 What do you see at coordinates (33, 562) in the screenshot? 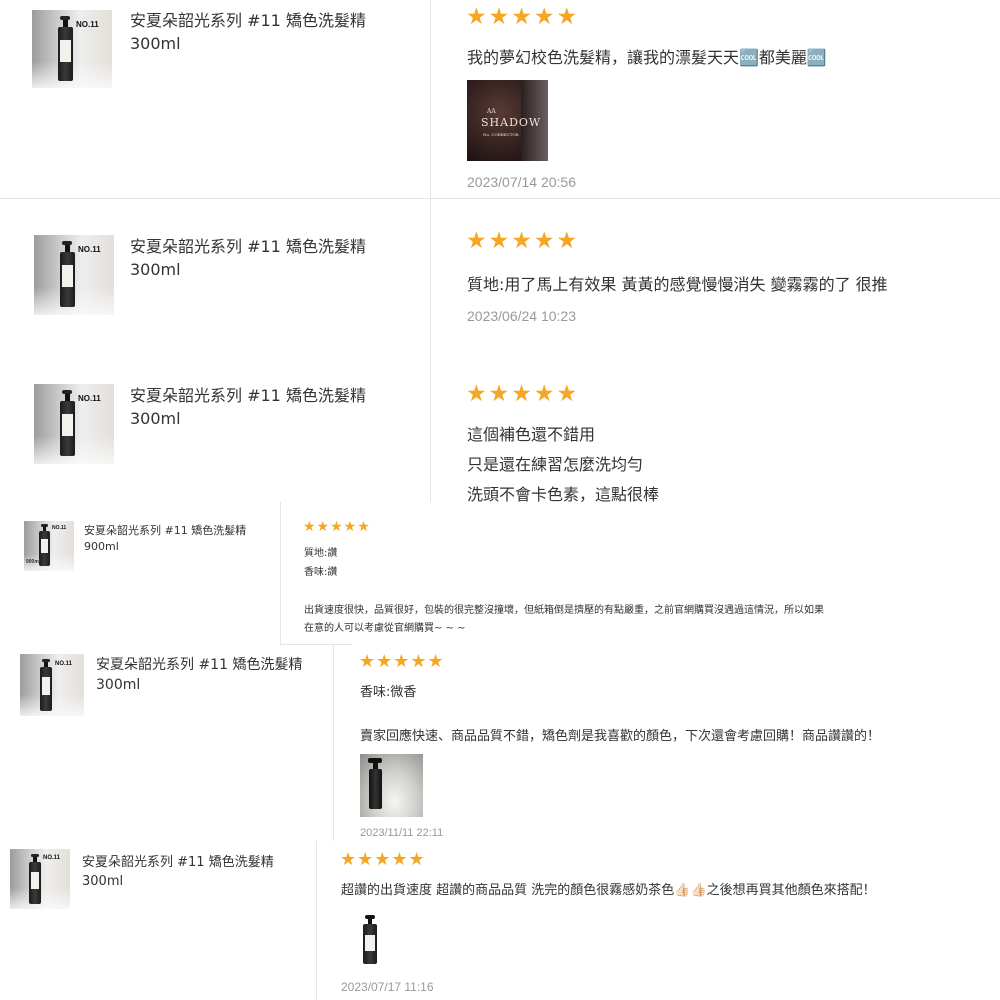
I see `thumbnail-size-tag: 900ml` at bounding box center [33, 562].